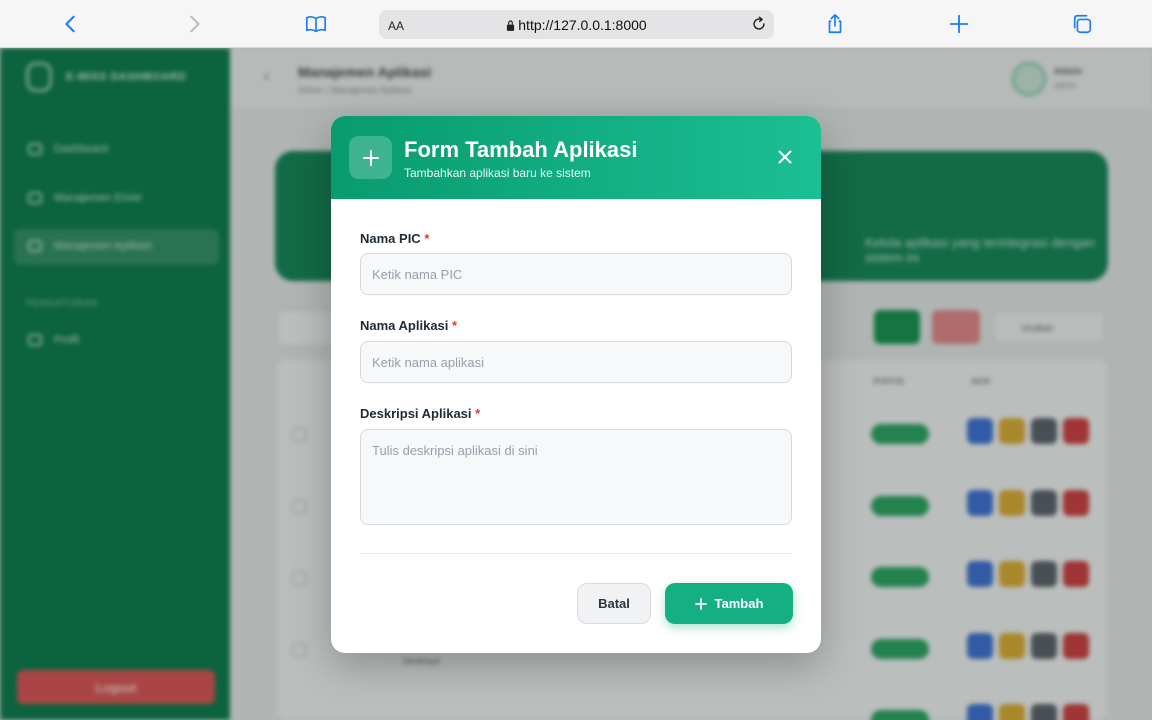 The image size is (1152, 720). I want to click on modal-title: Form Tambah Aplikasi, so click(521, 149).